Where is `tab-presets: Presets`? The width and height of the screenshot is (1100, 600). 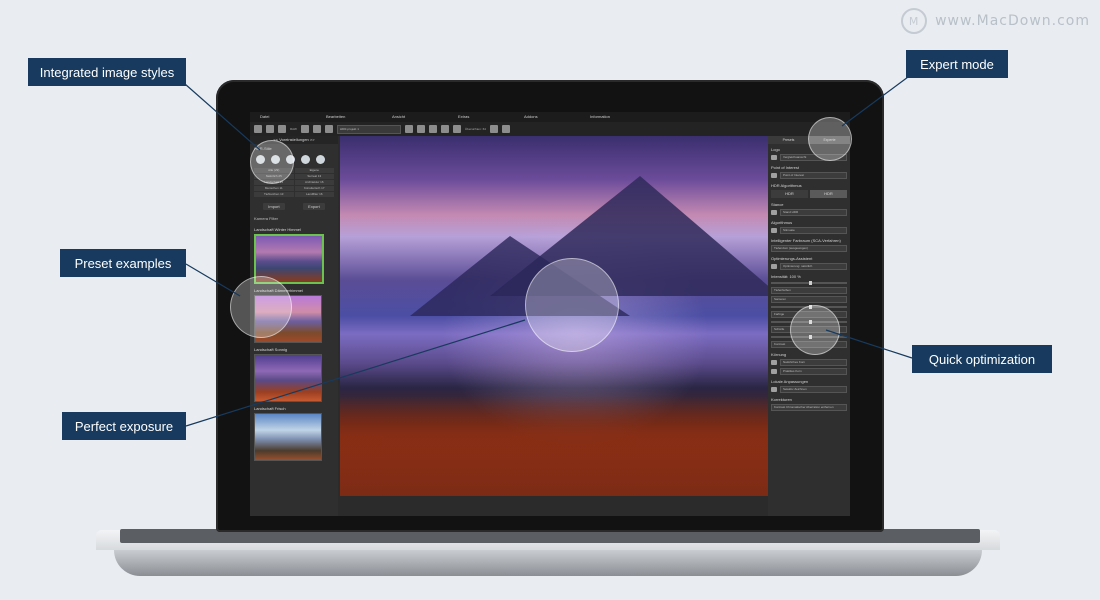 tab-presets: Presets is located at coordinates (788, 140).